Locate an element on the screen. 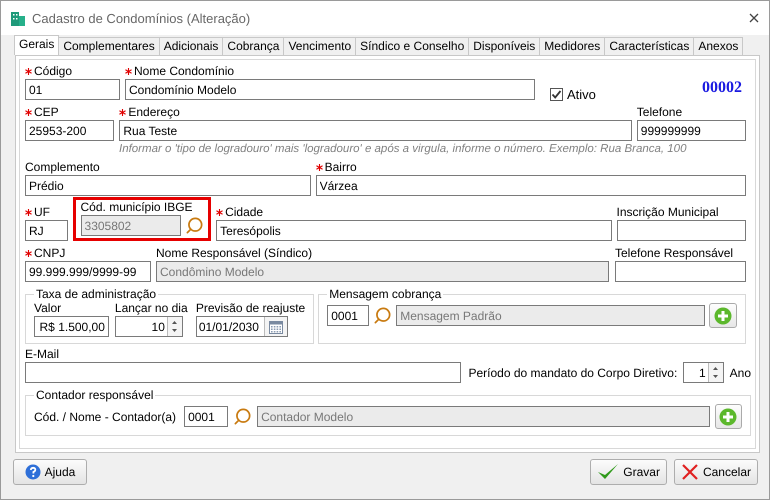 Image resolution: width=770 pixels, height=500 pixels. email-field is located at coordinates (242, 372).